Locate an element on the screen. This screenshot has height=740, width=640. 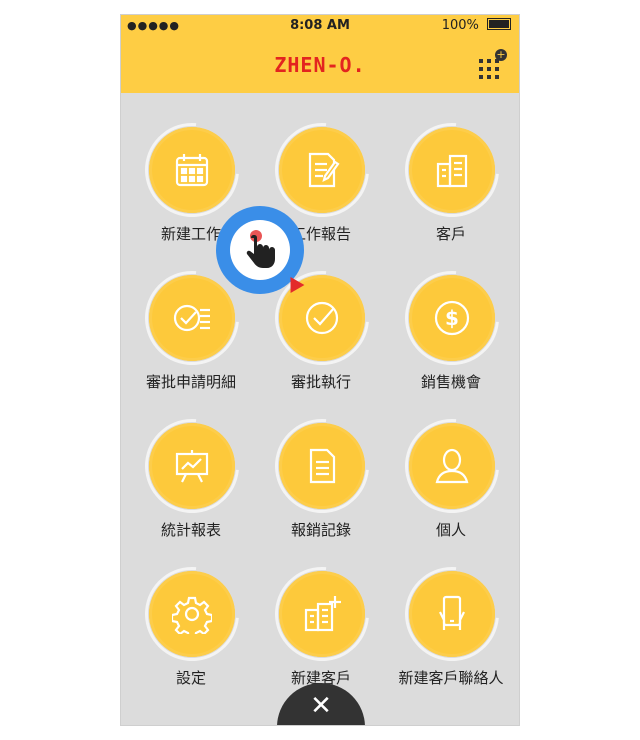
menu-tile-expense-records: 報銷記錄 is located at coordinates (322, 476).